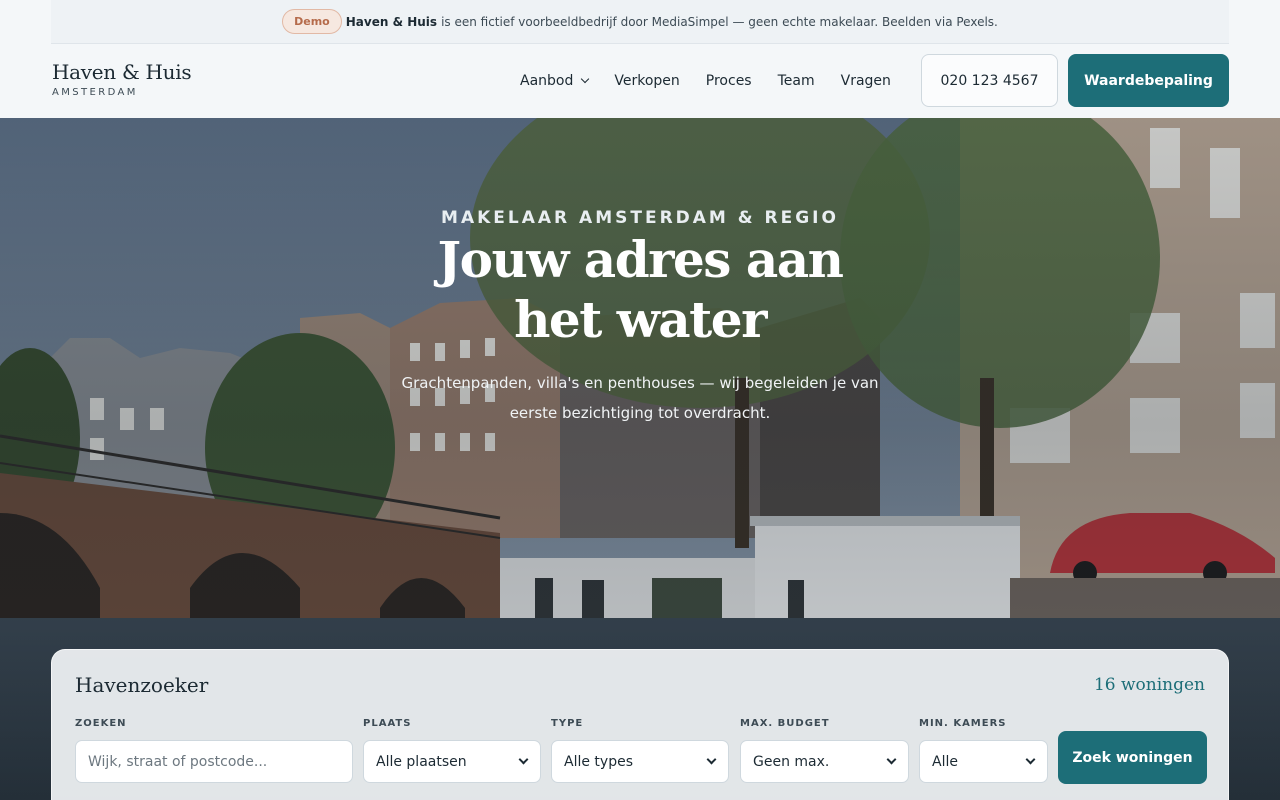  Describe the element at coordinates (421, 761) in the screenshot. I see `place-select-value: Alle plaatsen` at that location.